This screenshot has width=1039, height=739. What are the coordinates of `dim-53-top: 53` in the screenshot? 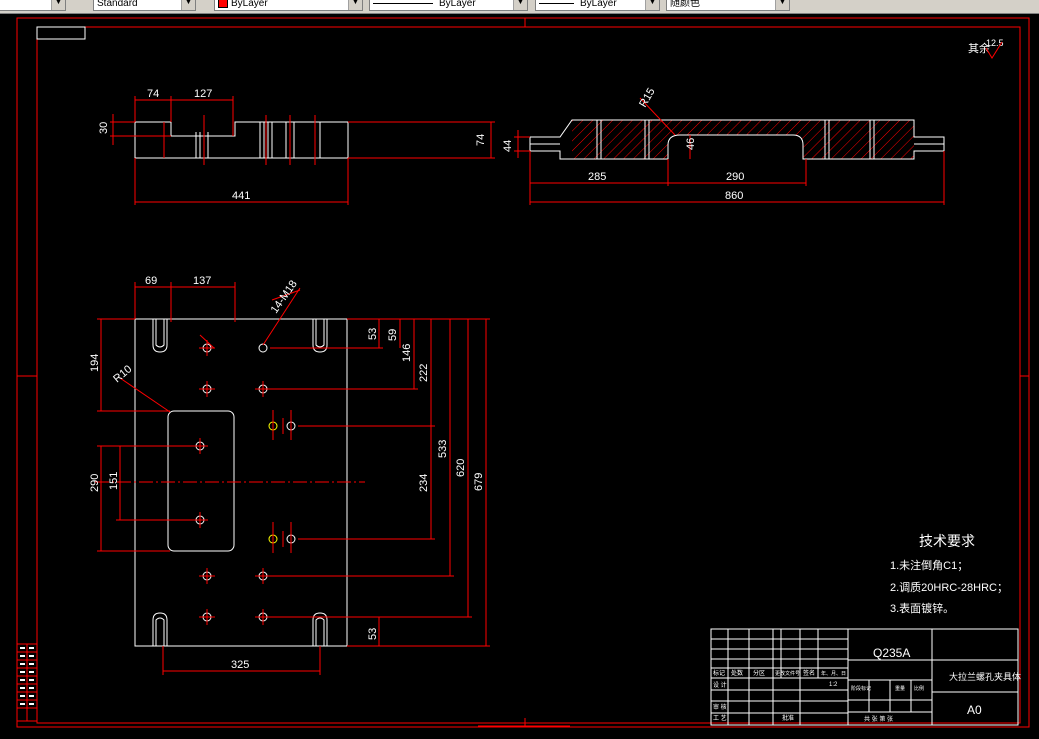 It's located at (373, 334).